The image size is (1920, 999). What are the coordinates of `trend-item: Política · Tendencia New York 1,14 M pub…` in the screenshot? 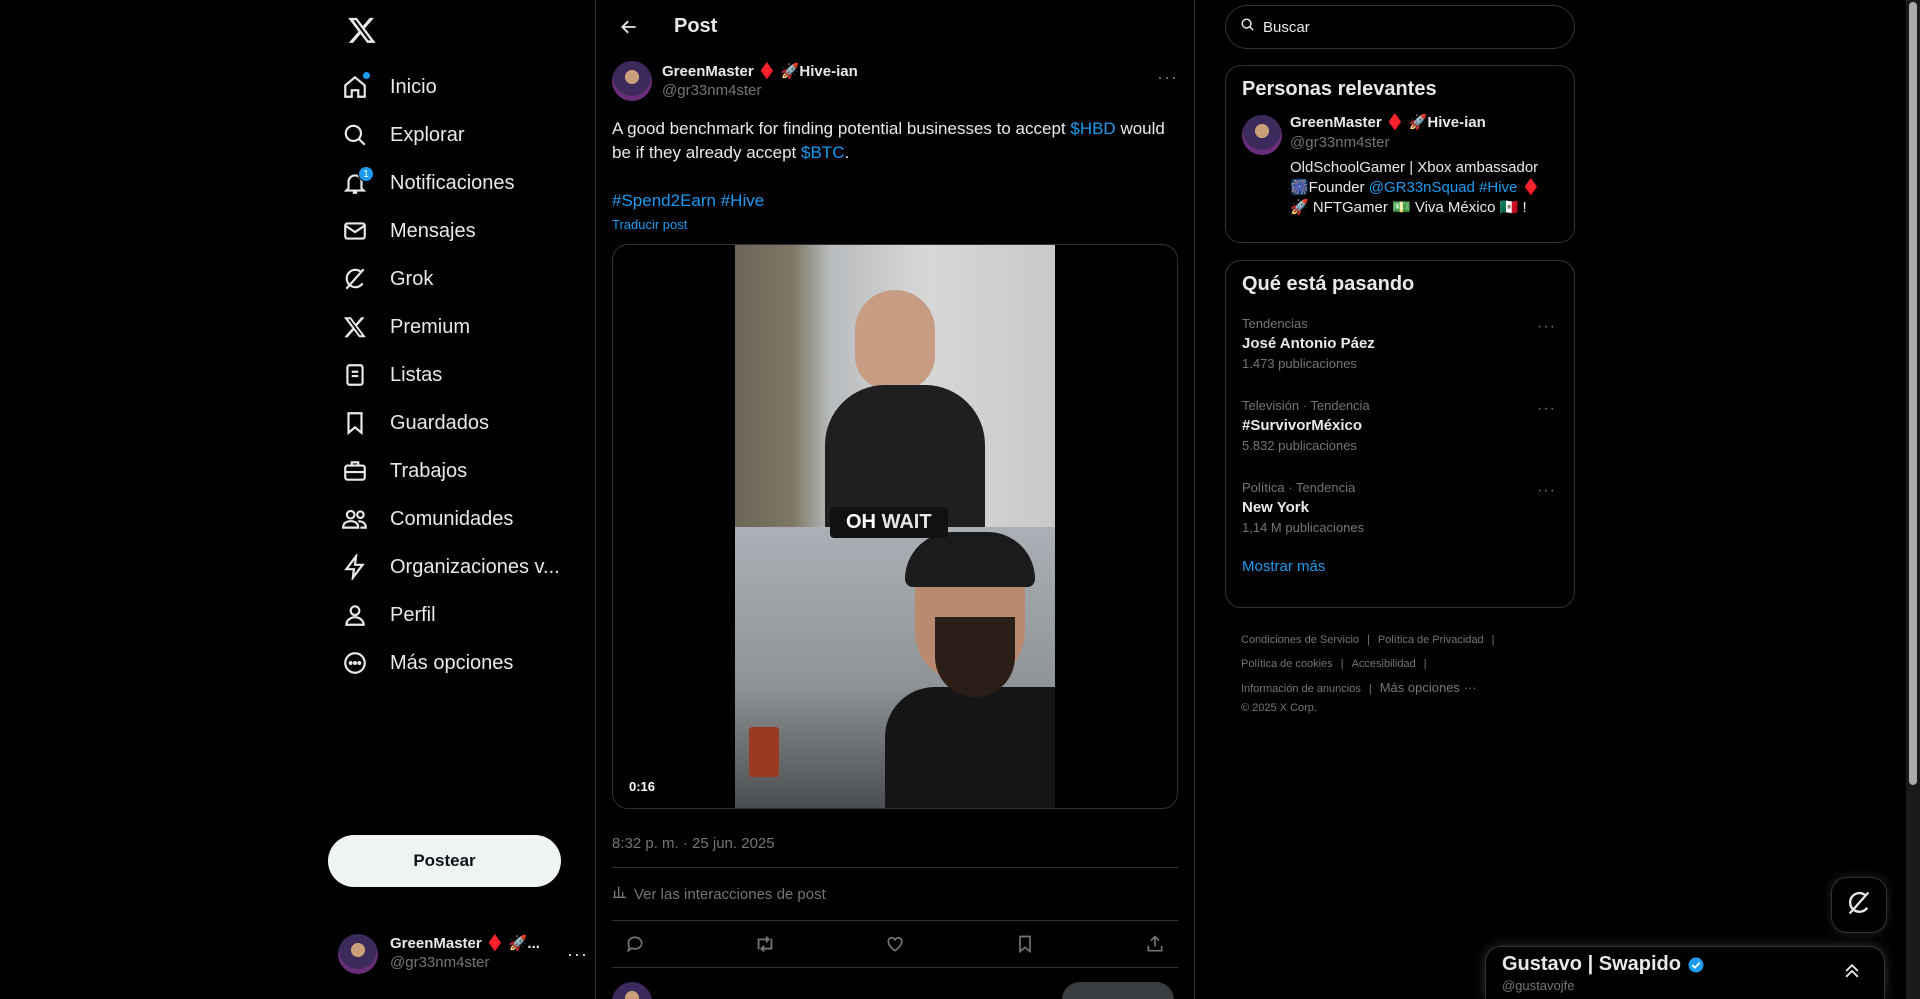 It's located at (1400, 513).